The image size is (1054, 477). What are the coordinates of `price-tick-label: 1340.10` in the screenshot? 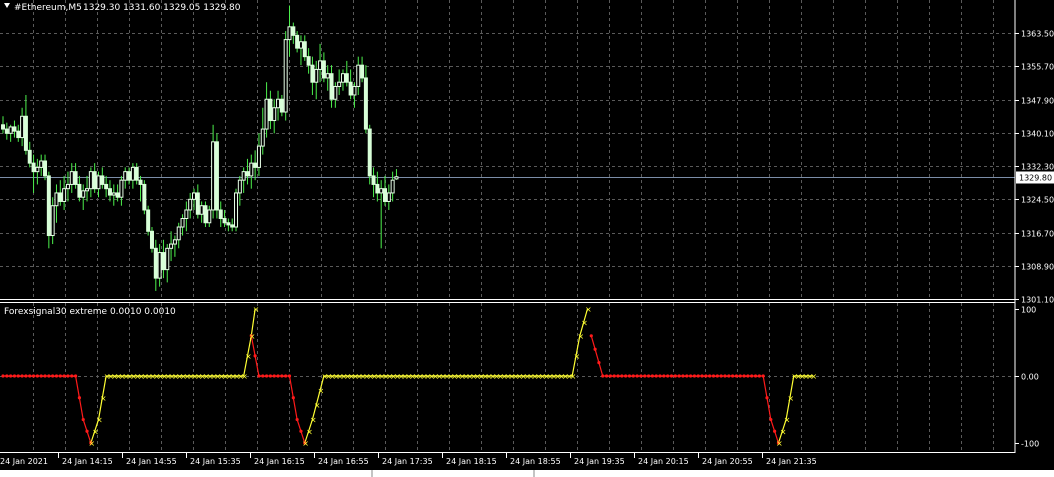 It's located at (1037, 134).